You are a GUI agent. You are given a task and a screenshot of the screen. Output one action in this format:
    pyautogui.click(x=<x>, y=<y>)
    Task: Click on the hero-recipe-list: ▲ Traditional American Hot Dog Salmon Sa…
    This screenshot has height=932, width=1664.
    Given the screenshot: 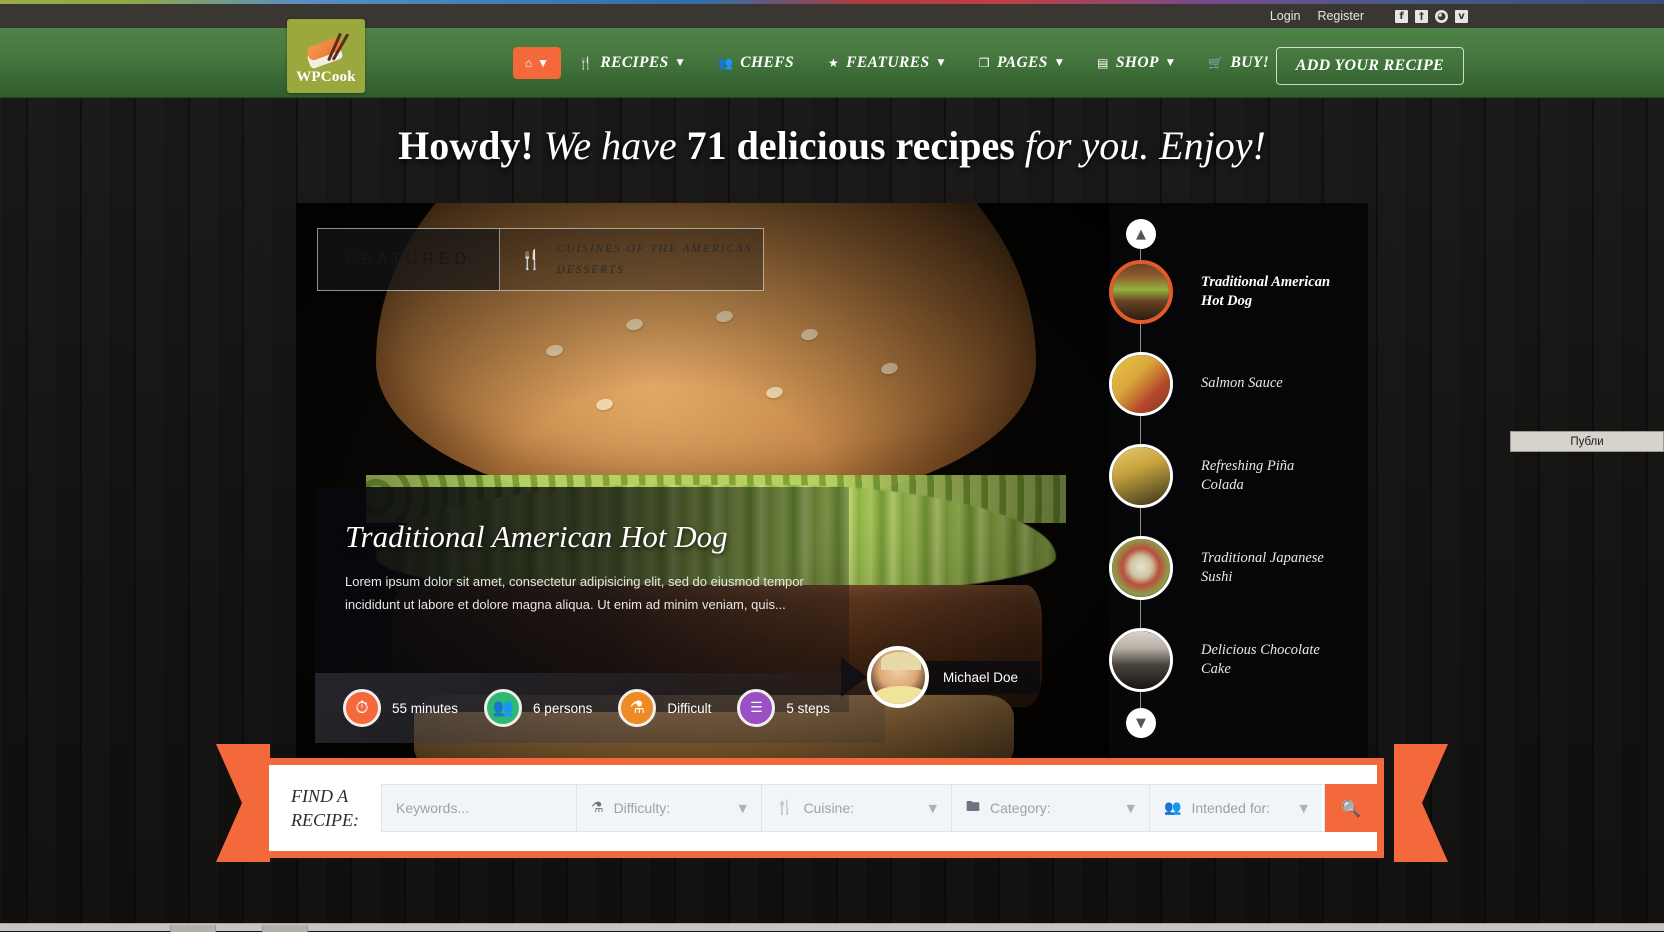 What is the action you would take?
    pyautogui.click(x=1238, y=480)
    